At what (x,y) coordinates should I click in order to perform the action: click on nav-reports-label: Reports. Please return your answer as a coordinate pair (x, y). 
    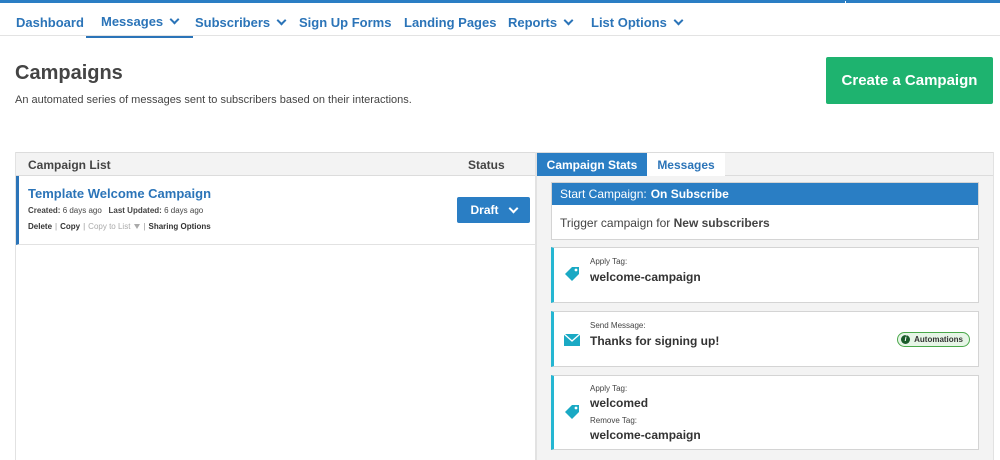
    Looking at the image, I should click on (533, 22).